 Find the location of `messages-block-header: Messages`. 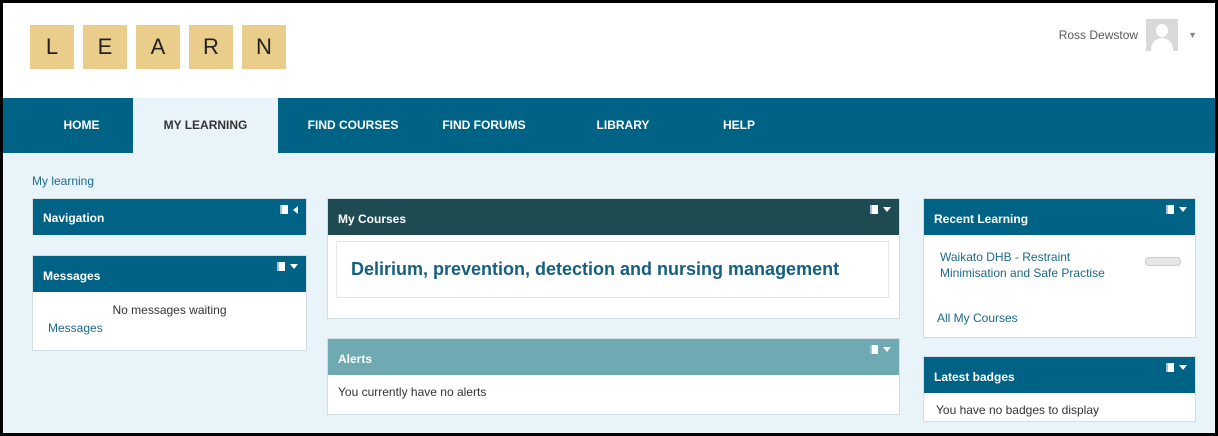

messages-block-header: Messages is located at coordinates (169, 274).